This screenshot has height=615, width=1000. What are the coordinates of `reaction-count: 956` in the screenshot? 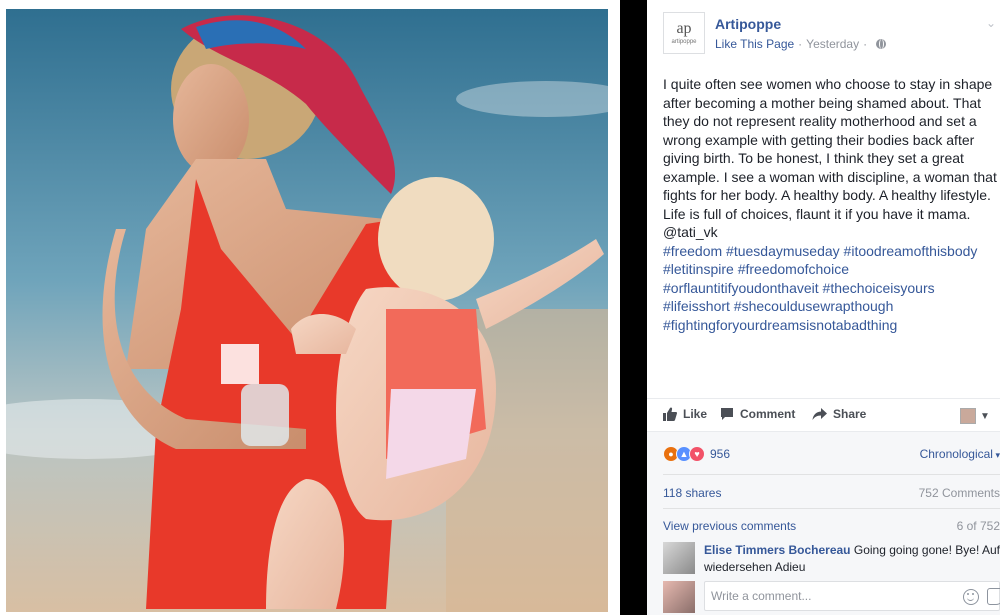 It's located at (720, 454).